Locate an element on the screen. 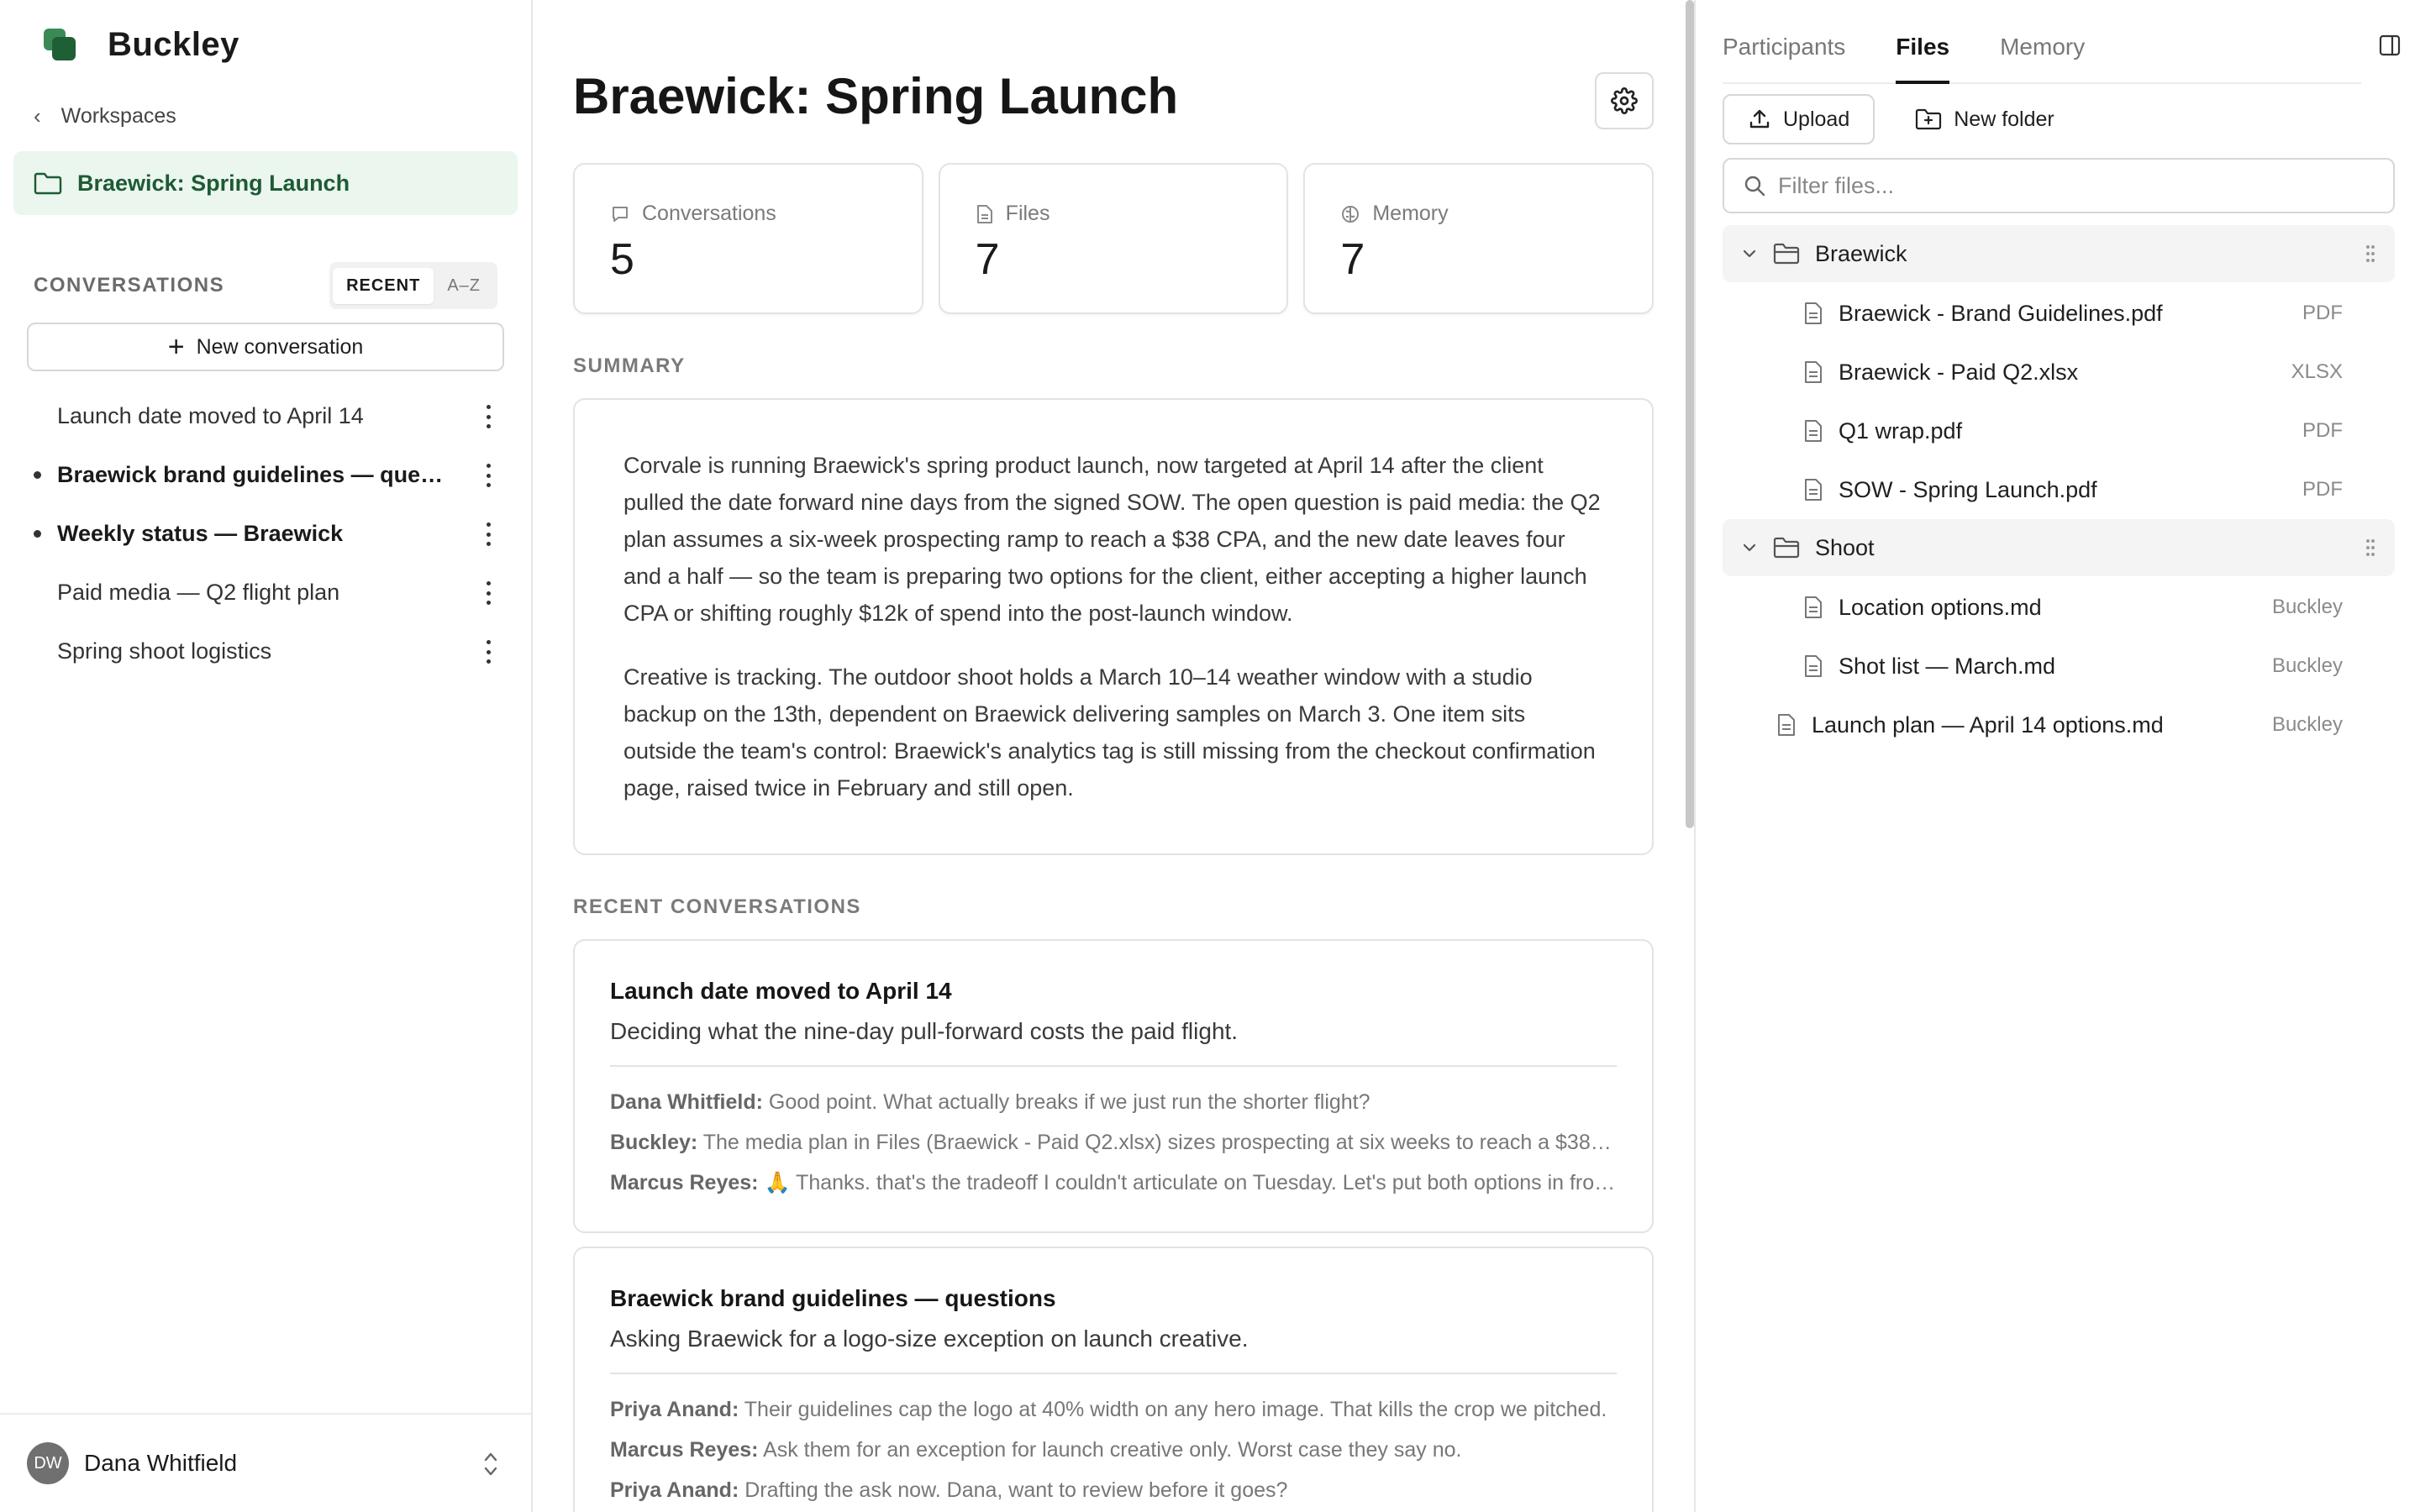  conversation-item: Paid media — Q2 flight plan is located at coordinates (270, 592).